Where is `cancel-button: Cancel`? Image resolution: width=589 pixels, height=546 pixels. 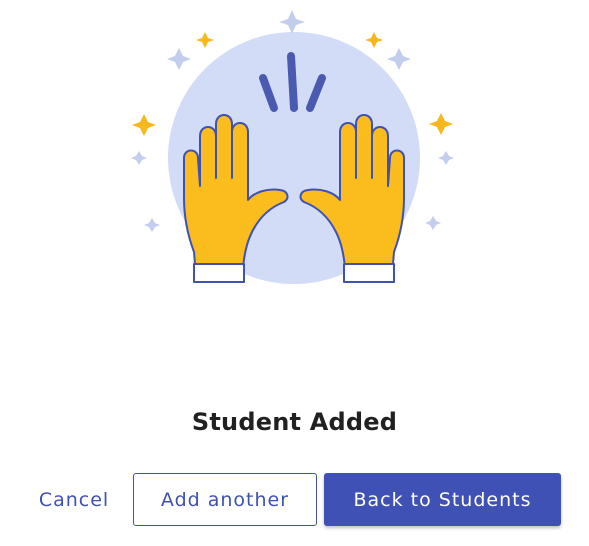
cancel-button: Cancel is located at coordinates (74, 499).